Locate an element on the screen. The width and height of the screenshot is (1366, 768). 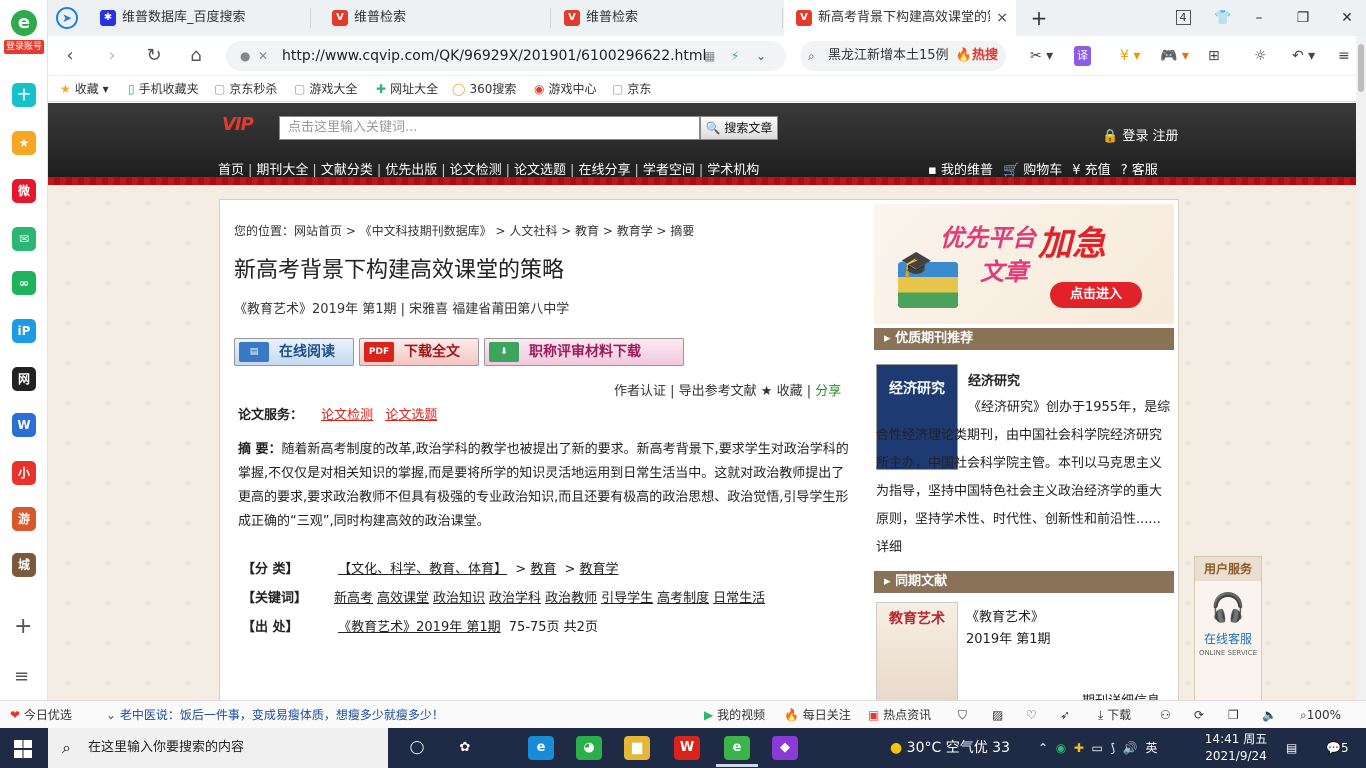
grid-apps-icon: ⊞ is located at coordinates (1214, 56).